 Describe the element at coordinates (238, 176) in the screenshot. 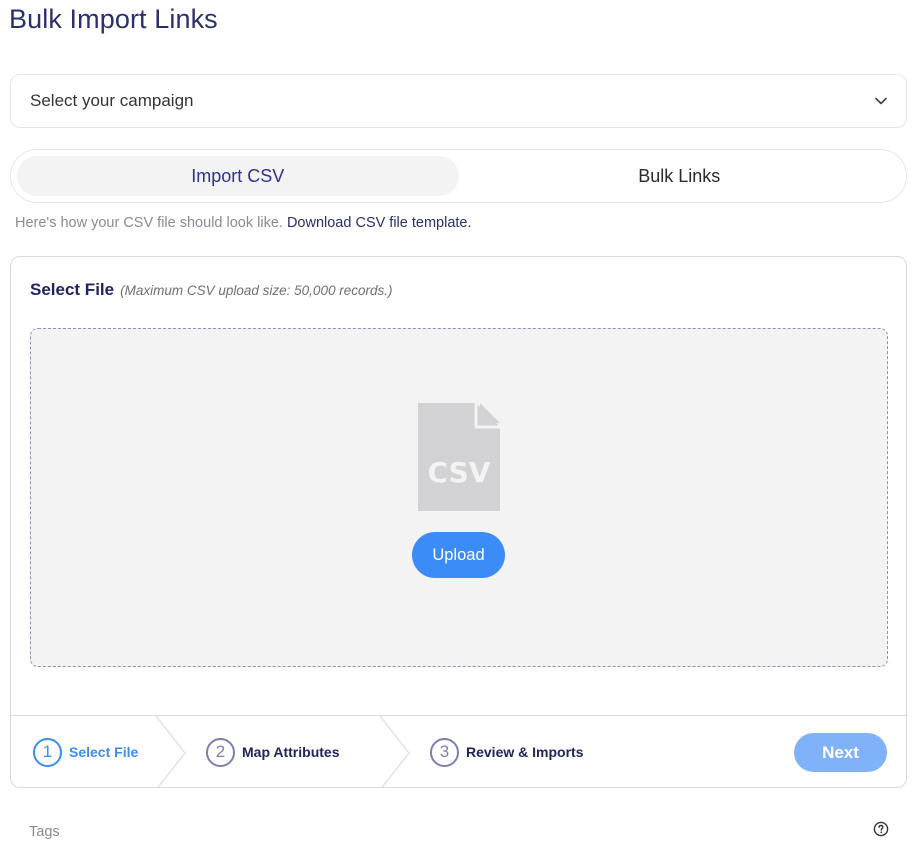

I see `tab-import-csv: Import CSV` at that location.